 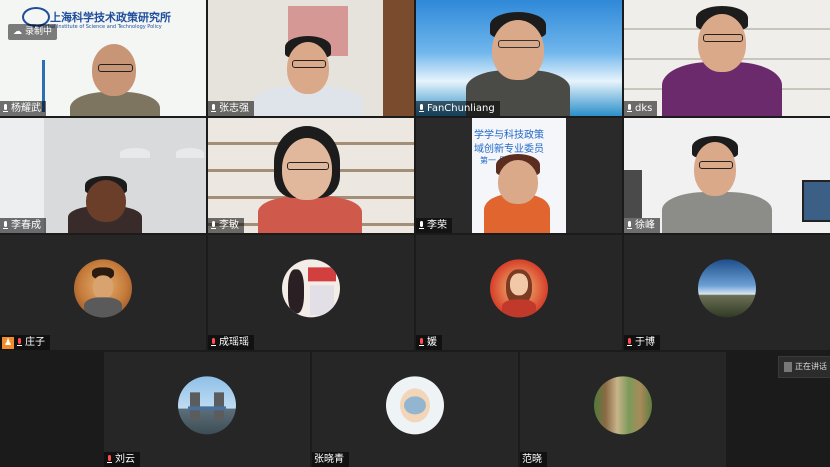 What do you see at coordinates (509, 149) in the screenshot?
I see `slide-line-2: 域创新专业委员` at bounding box center [509, 149].